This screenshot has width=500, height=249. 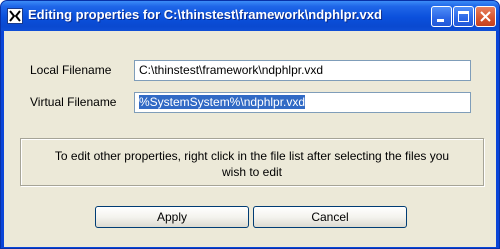 What do you see at coordinates (15, 16) in the screenshot?
I see `app-icon` at bounding box center [15, 16].